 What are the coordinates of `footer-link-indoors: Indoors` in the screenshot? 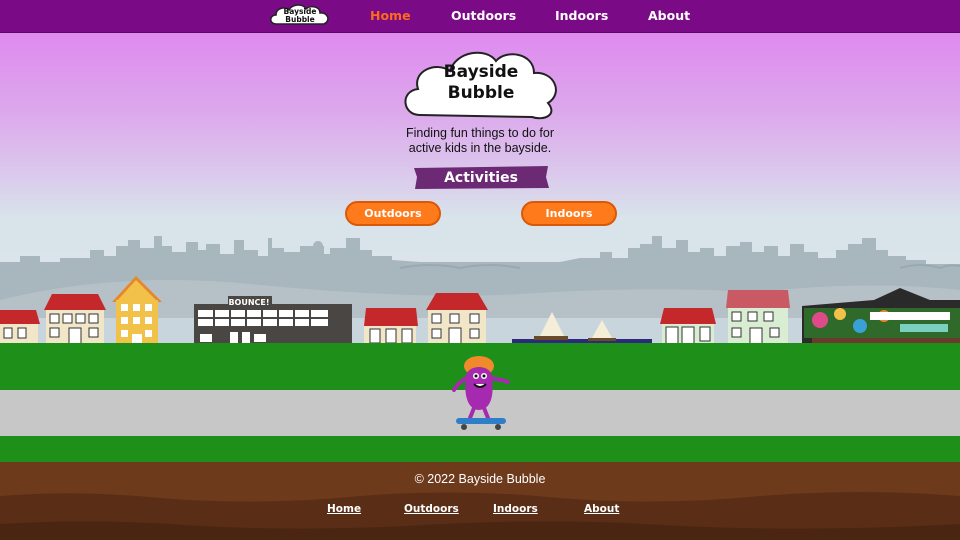 It's located at (515, 509).